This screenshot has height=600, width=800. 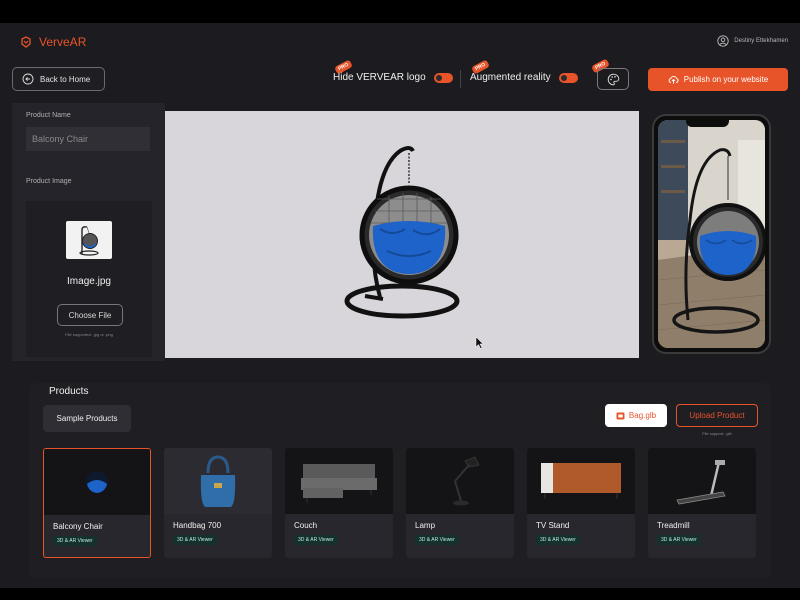 What do you see at coordinates (26, 42) in the screenshot?
I see `verve-logo-icon` at bounding box center [26, 42].